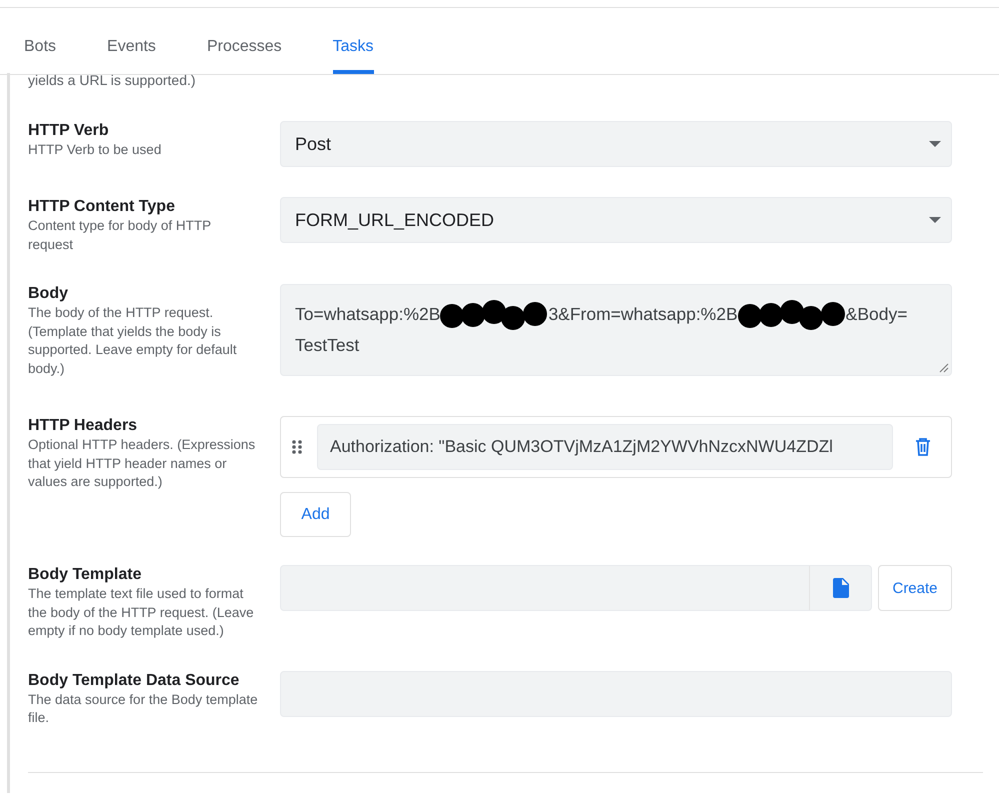  Describe the element at coordinates (923, 447) in the screenshot. I see `trash-icon` at that location.